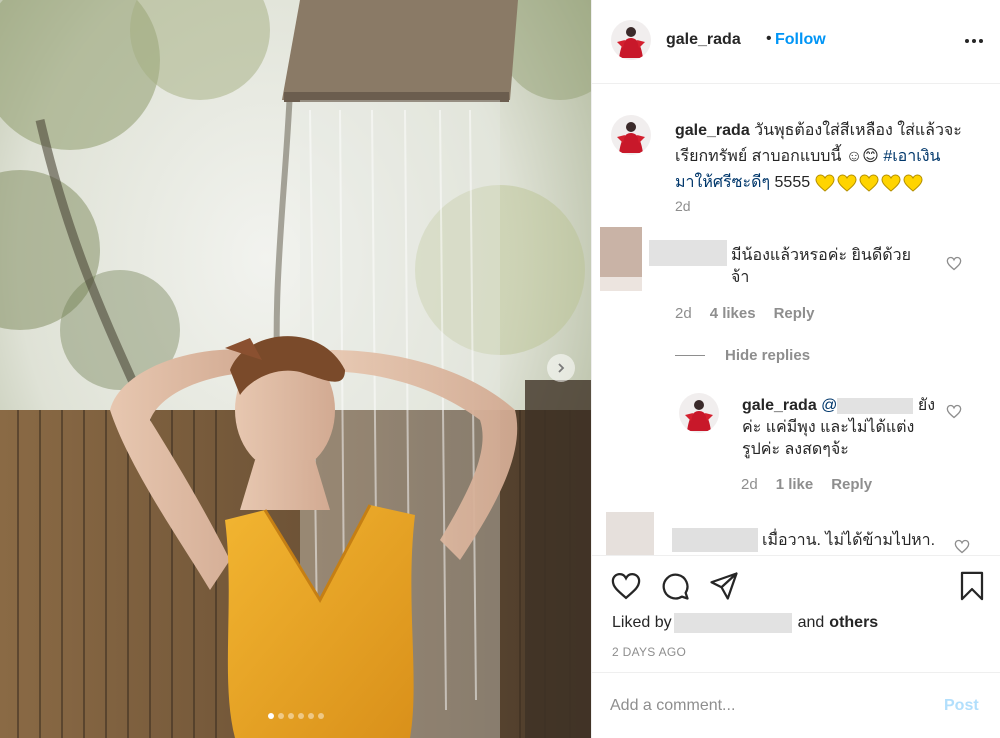 The image size is (1000, 738). I want to click on add-comment-bar: Post, so click(796, 705).